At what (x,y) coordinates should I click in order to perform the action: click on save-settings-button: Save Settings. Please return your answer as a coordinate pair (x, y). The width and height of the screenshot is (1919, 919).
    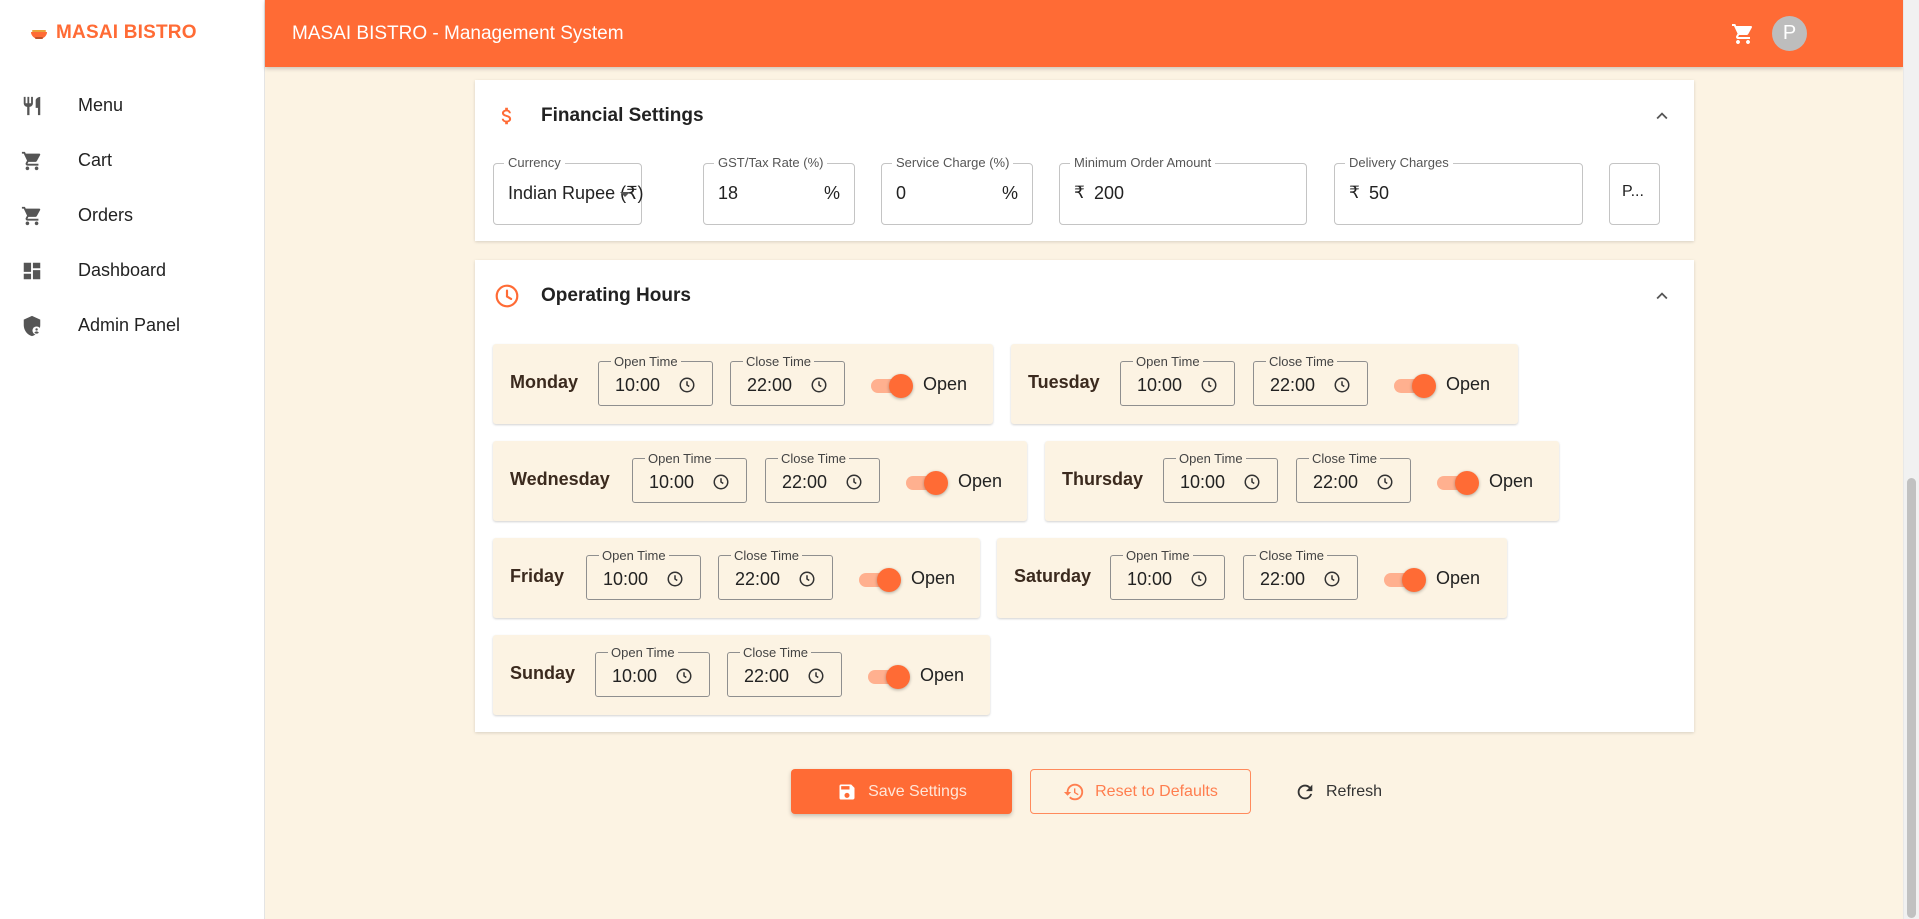
    Looking at the image, I should click on (901, 791).